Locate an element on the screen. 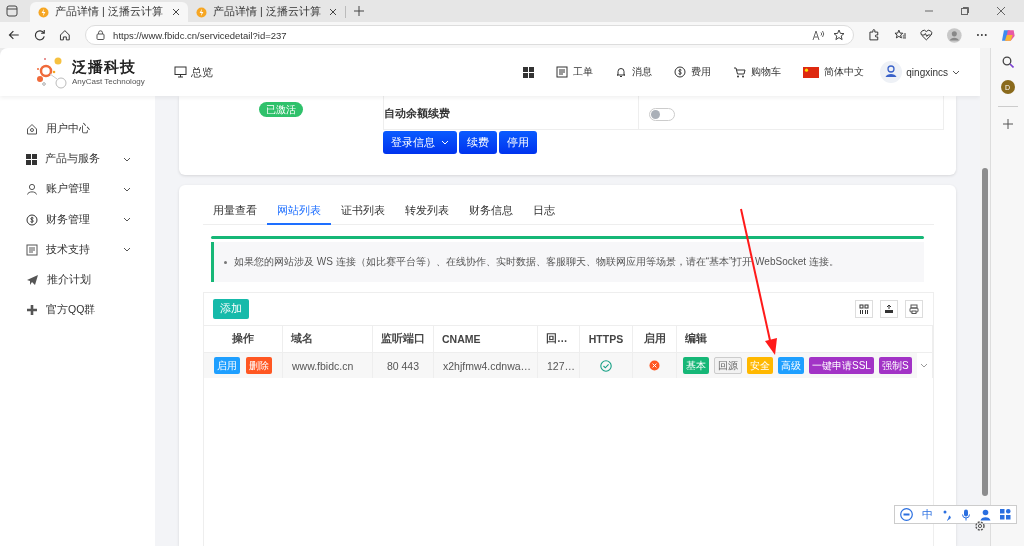 This screenshot has width=1024, height=546. sidebar-item: 技术支持 is located at coordinates (77, 249).